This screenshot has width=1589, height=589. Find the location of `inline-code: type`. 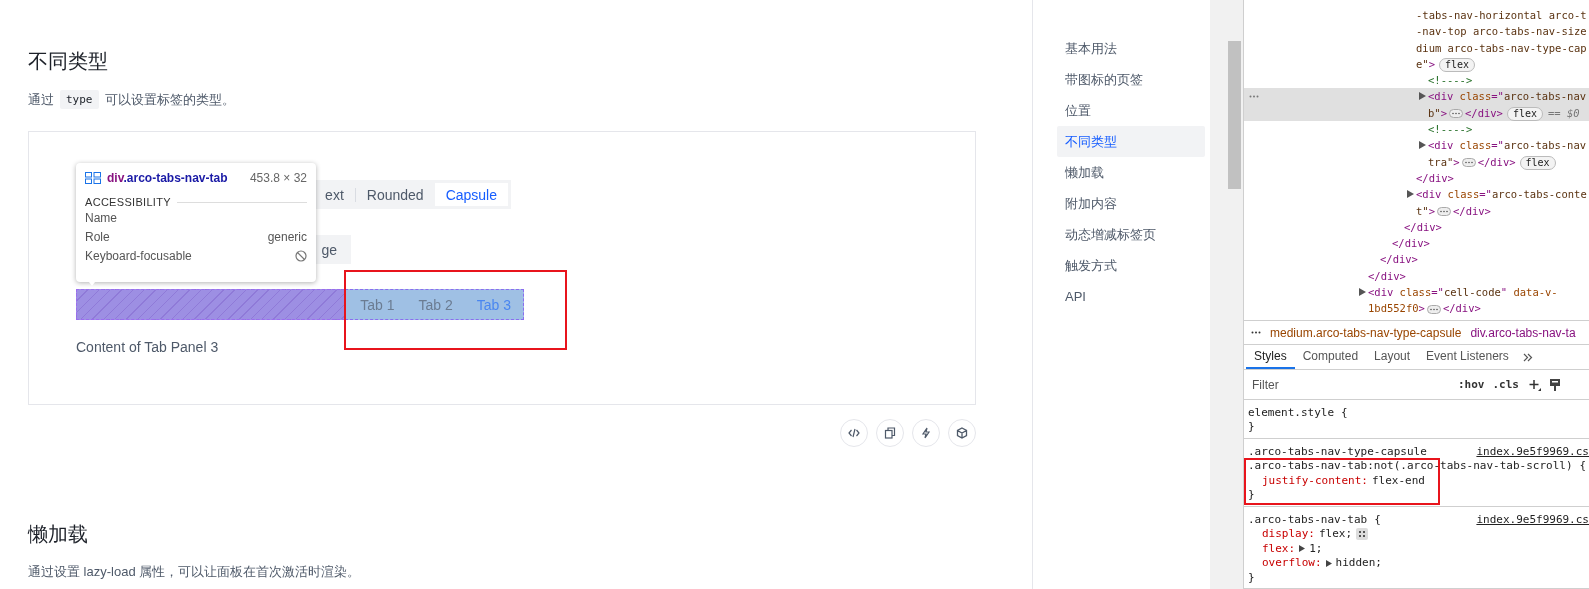

inline-code: type is located at coordinates (79, 99).